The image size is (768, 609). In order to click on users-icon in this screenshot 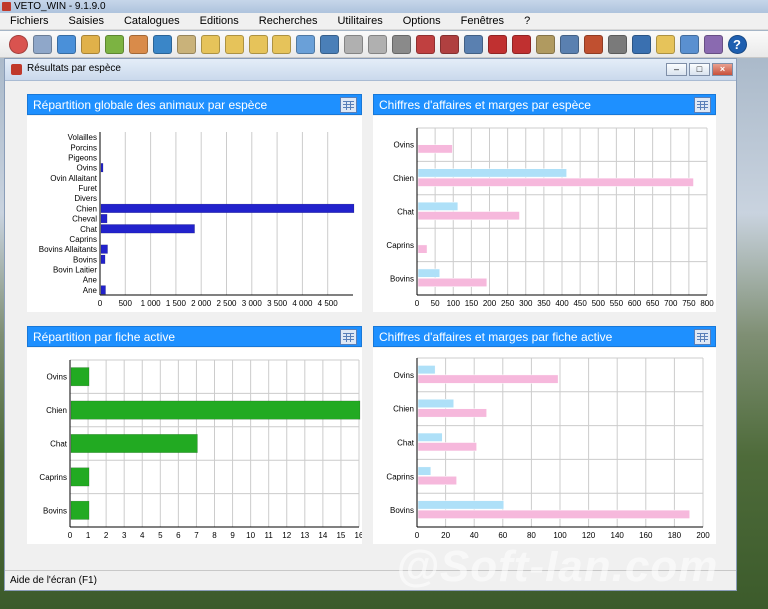, I will do `click(569, 44)`.